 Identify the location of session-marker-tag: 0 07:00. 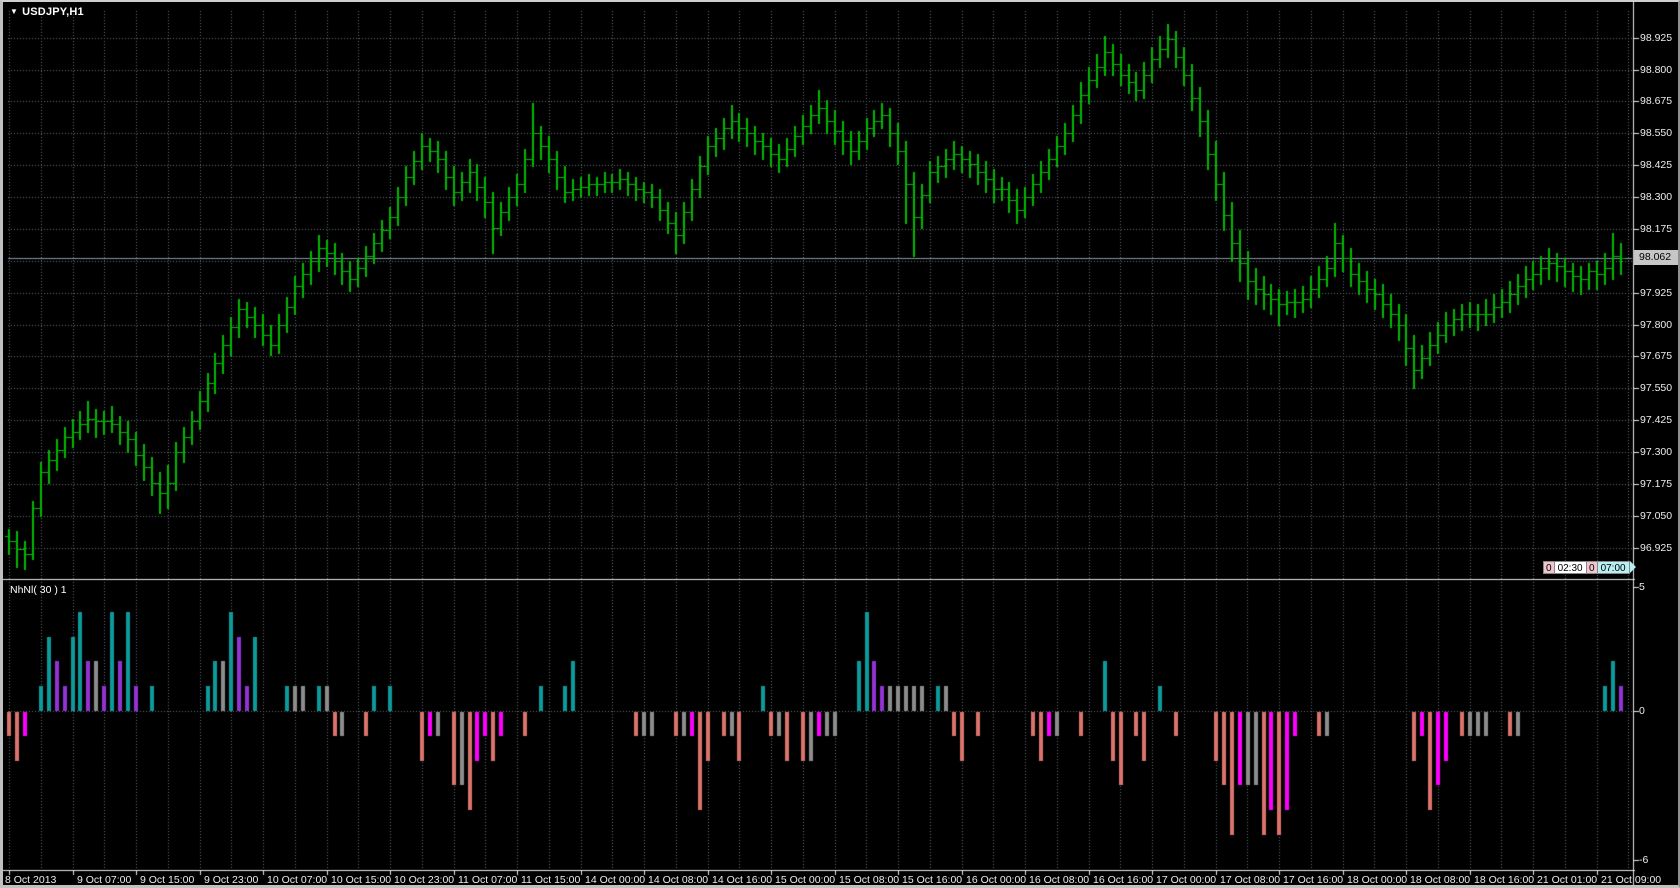
(1611, 567).